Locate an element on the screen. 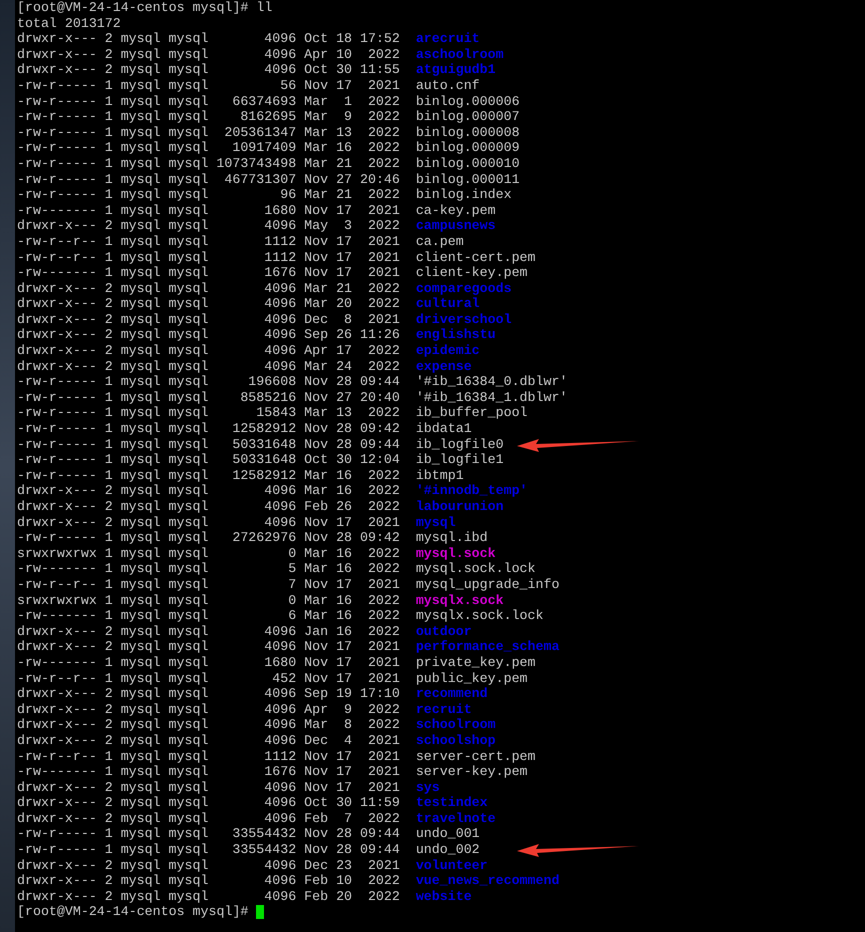  time-or-year: 09:42 is located at coordinates (380, 429).